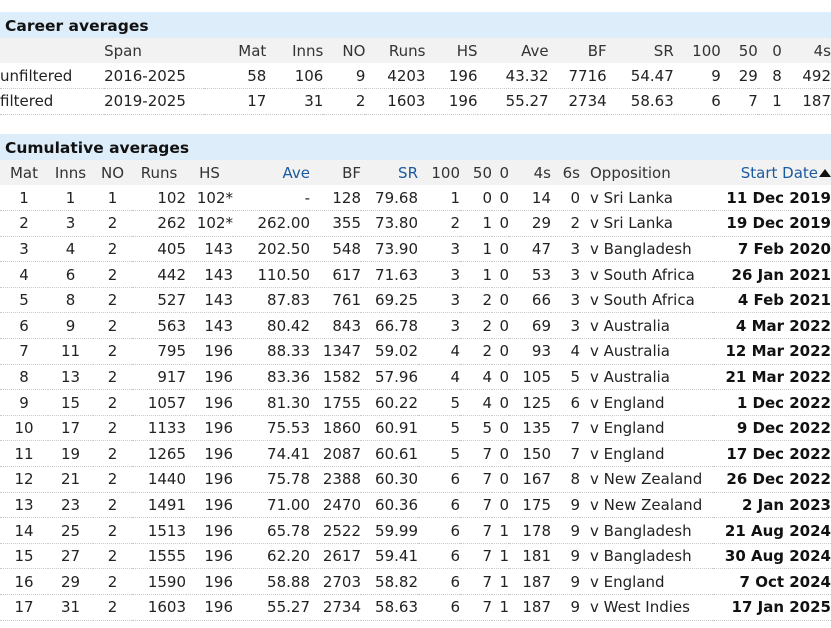  What do you see at coordinates (271, 300) in the screenshot?
I see `cell-ave: 87.83` at bounding box center [271, 300].